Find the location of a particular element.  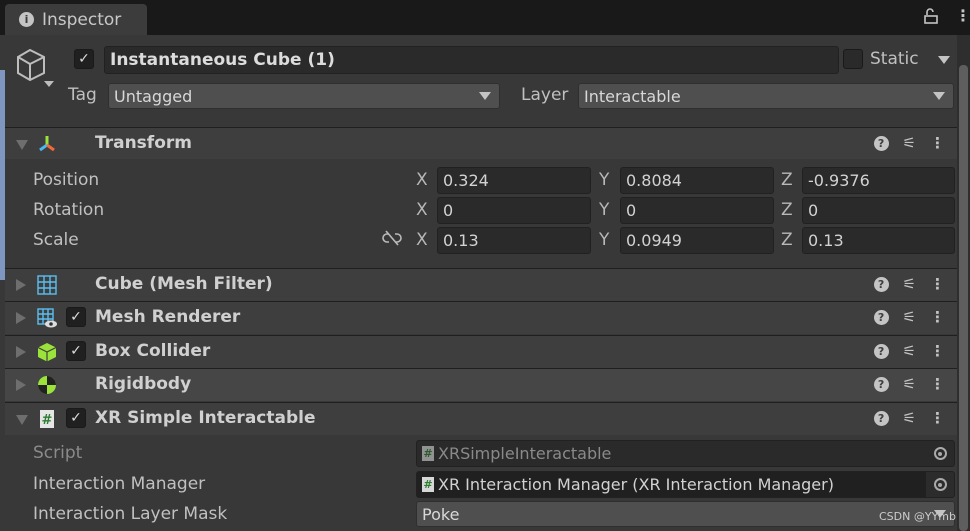

name-field: Instantaneous Cube (1) is located at coordinates (471, 60).